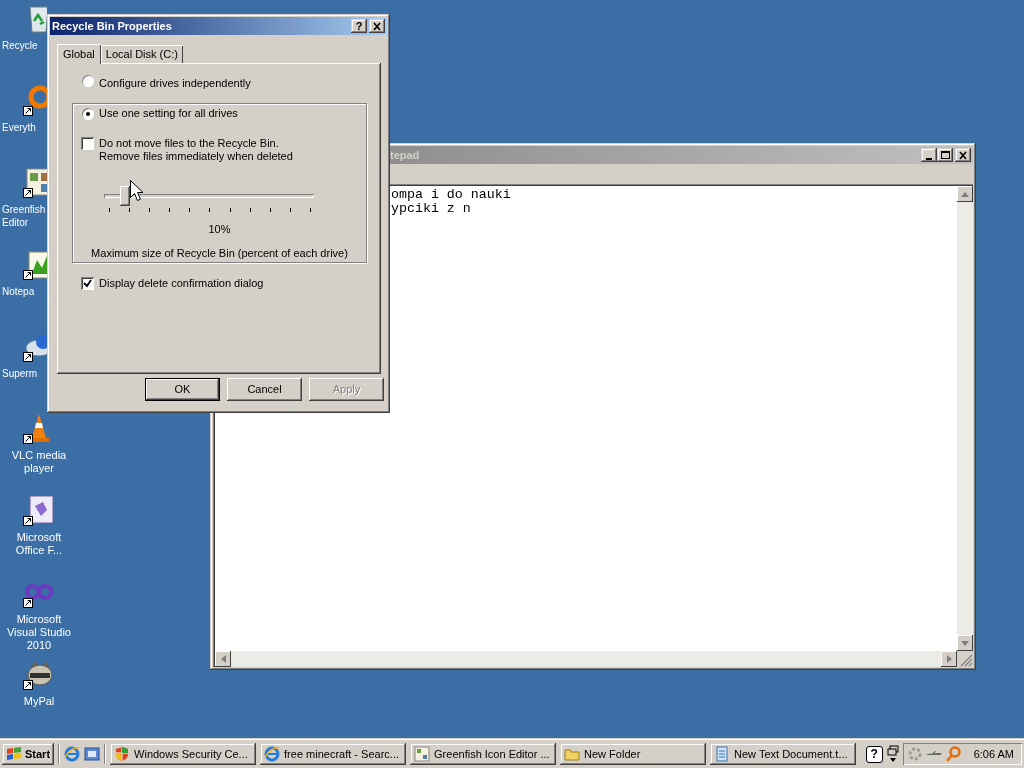  What do you see at coordinates (431, 209) in the screenshot?
I see `text-line: ypciki z n` at bounding box center [431, 209].